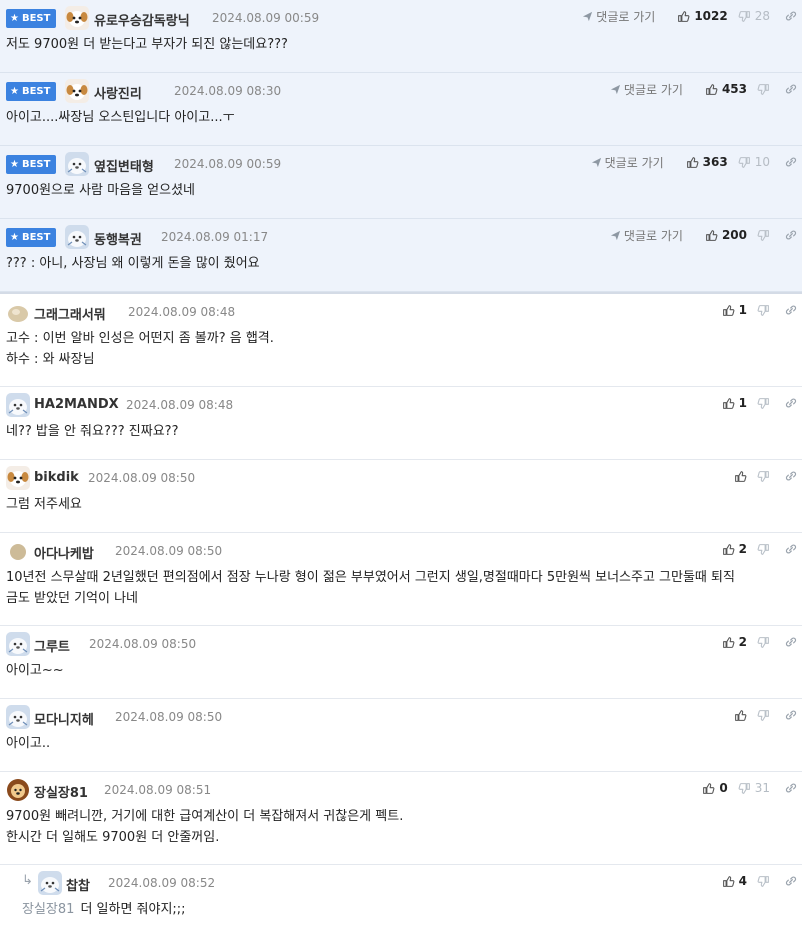  I want to click on upvote-count: 1, so click(742, 310).